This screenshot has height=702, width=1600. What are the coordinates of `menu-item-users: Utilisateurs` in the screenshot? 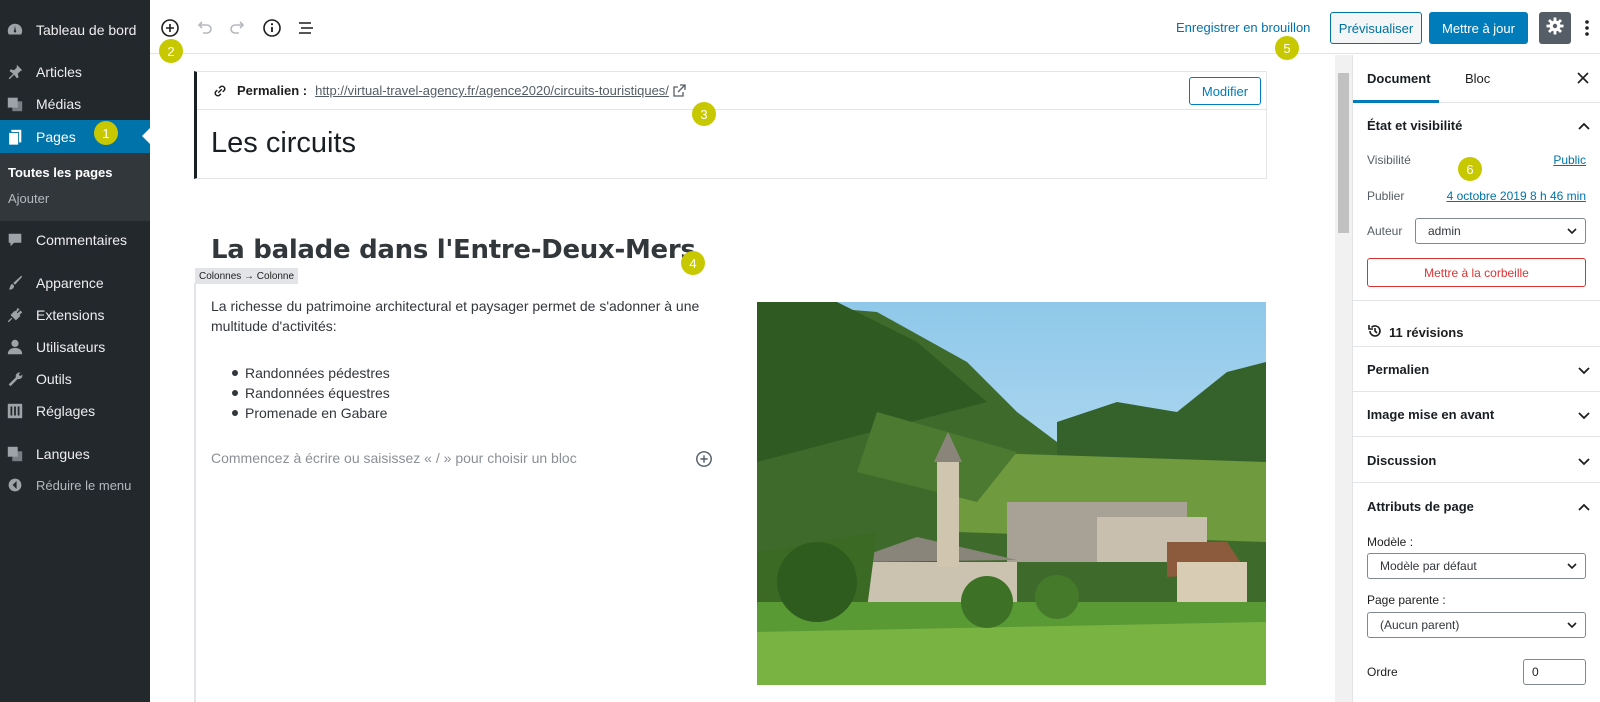 It's located at (75, 347).